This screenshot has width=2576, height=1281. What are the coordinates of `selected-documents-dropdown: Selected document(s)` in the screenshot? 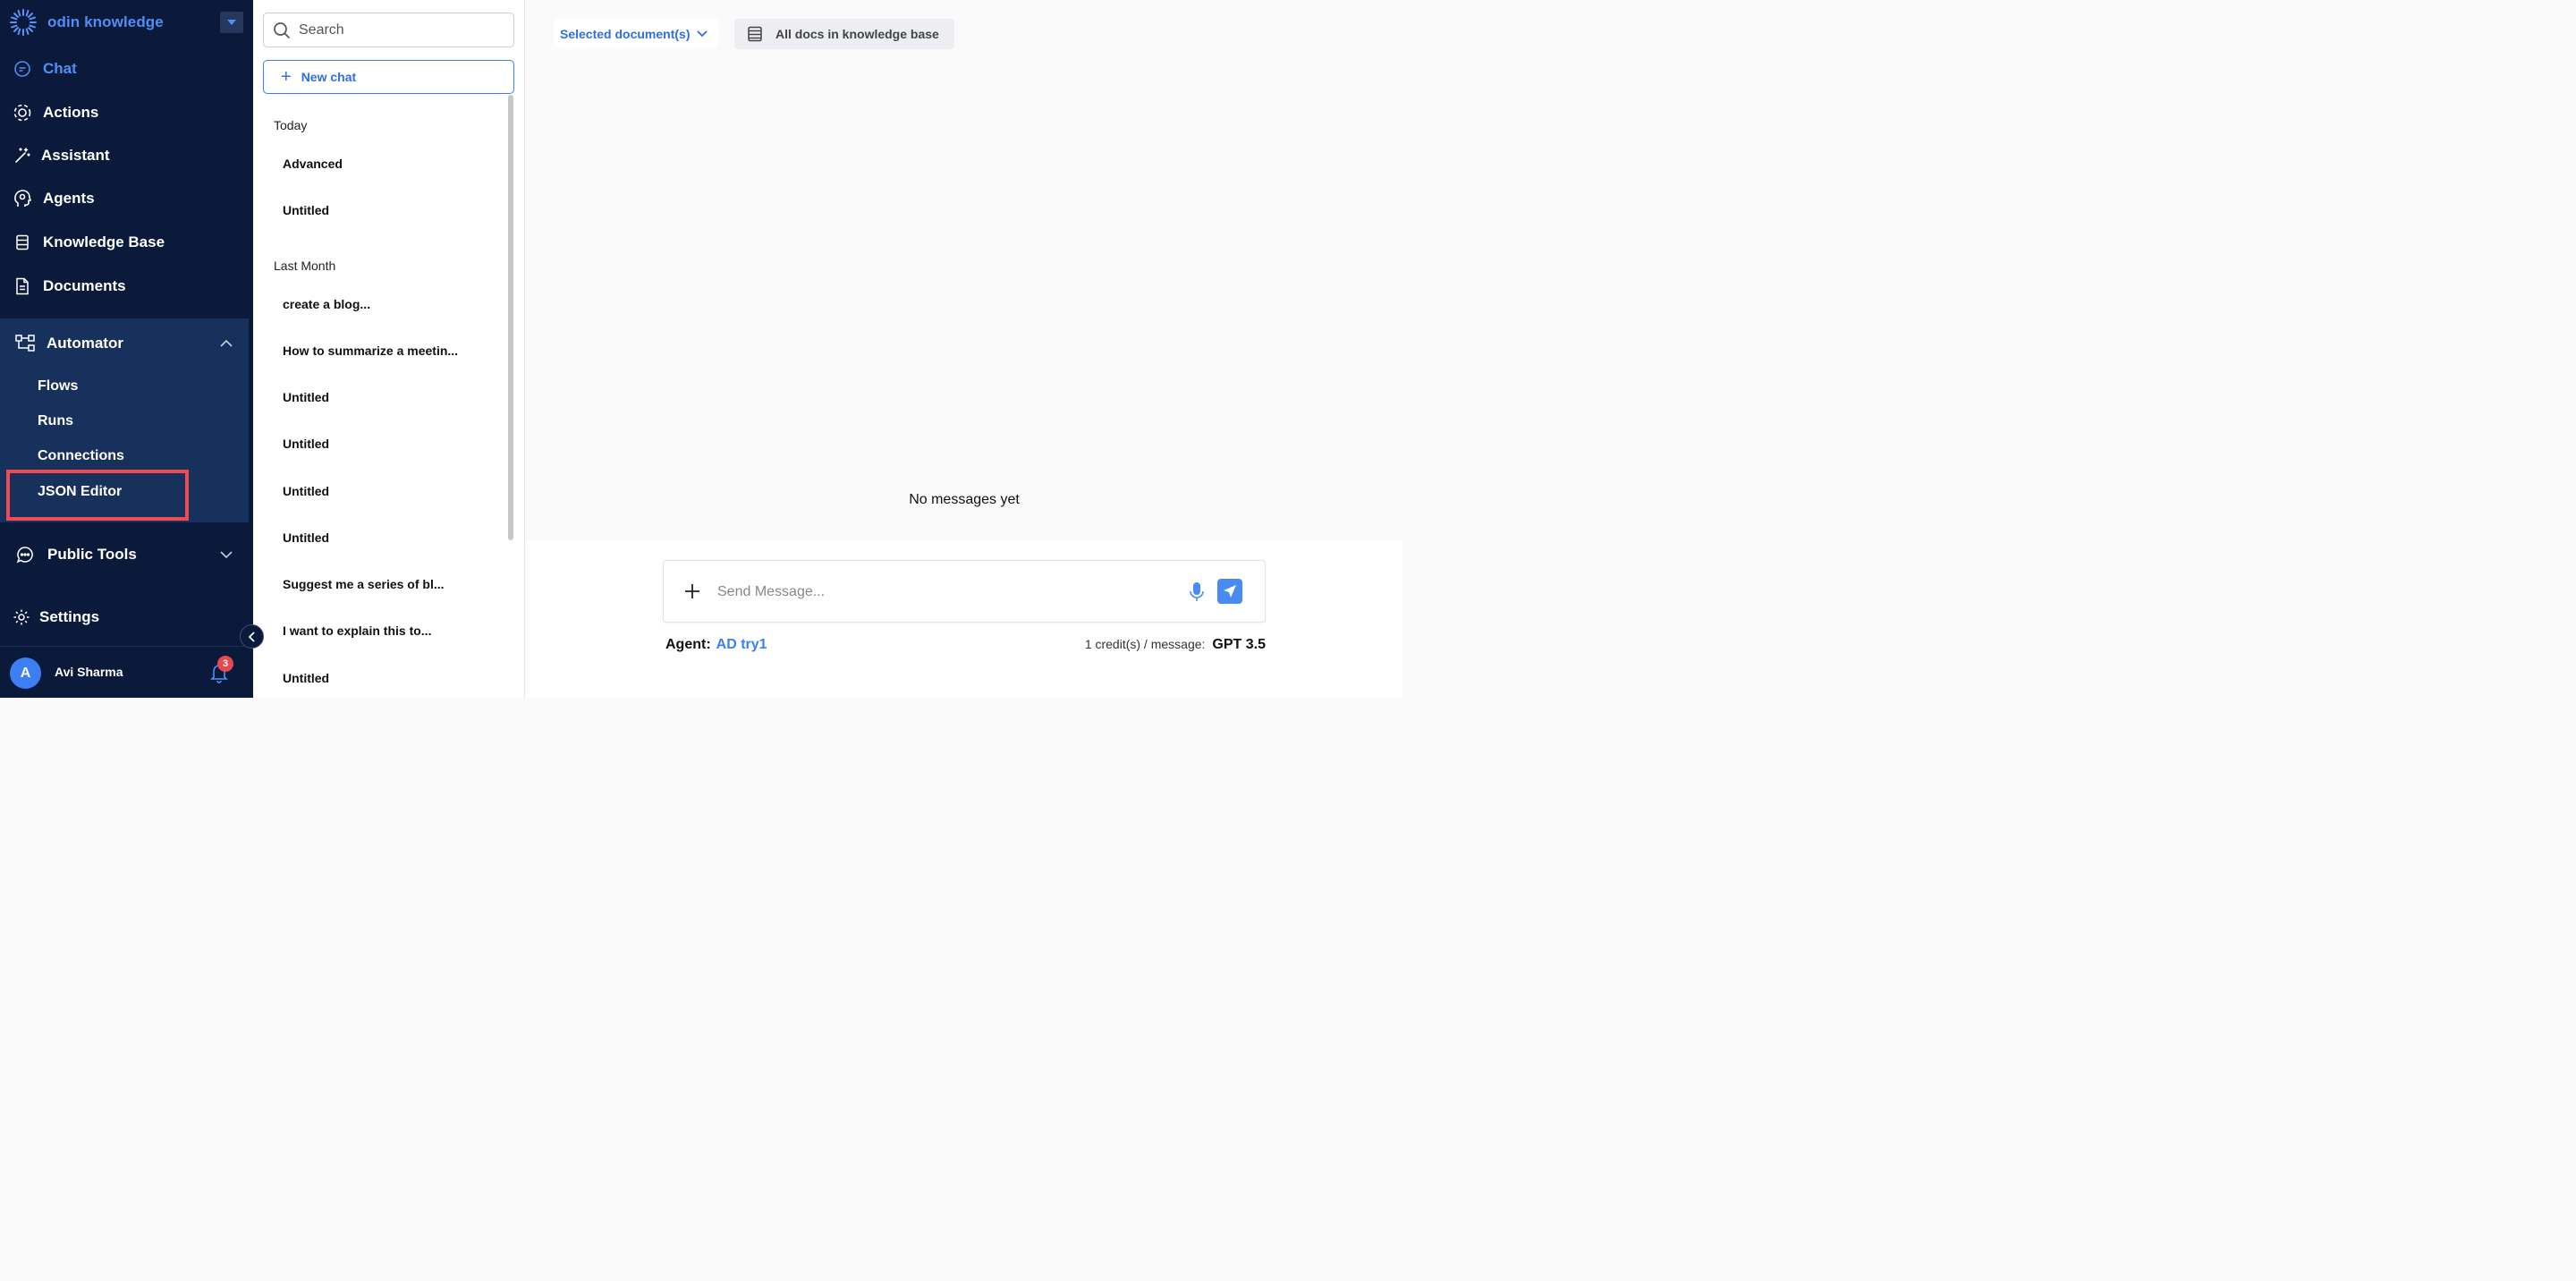 It's located at (636, 33).